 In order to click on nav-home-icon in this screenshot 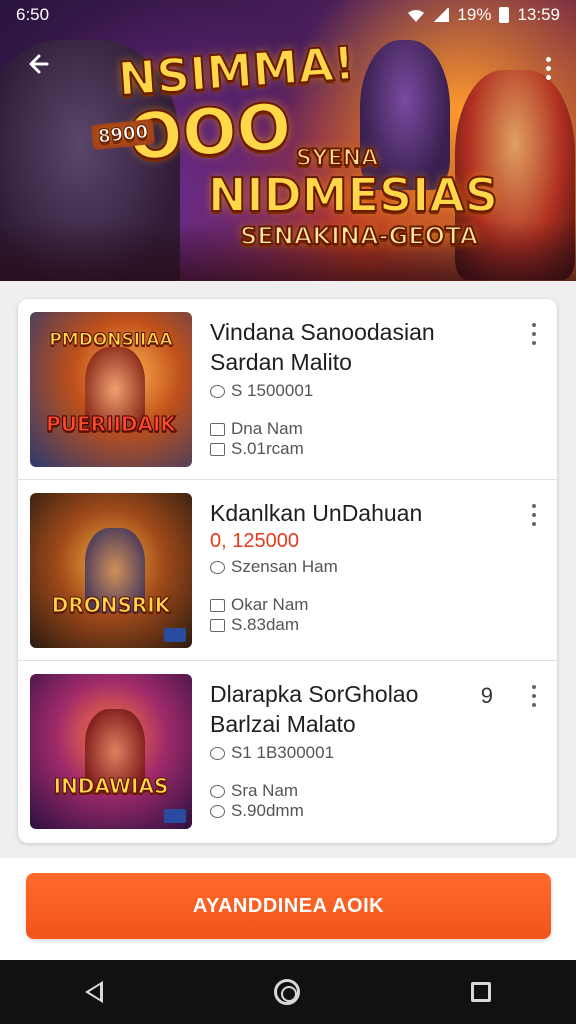, I will do `click(286, 992)`.